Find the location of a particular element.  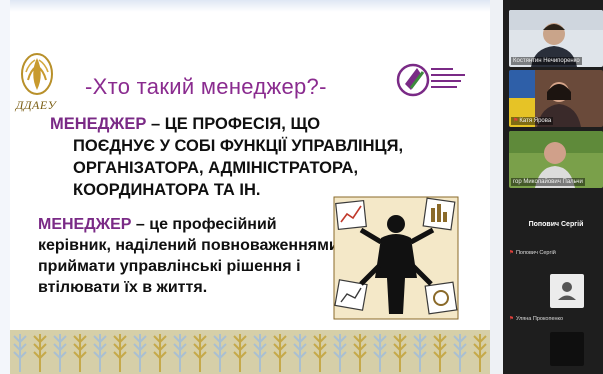

mini-participant-name-1-text: Попович Сергій is located at coordinates (535, 253).